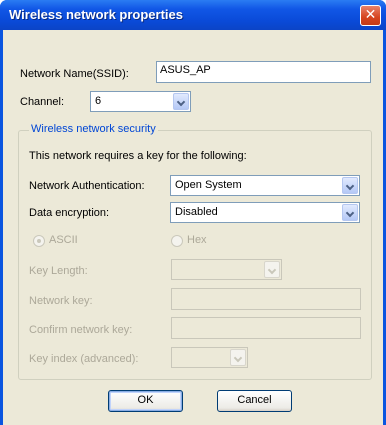 Image resolution: width=386 pixels, height=425 pixels. Describe the element at coordinates (84, 359) in the screenshot. I see `key-index-label: Key index (advanced):` at that location.